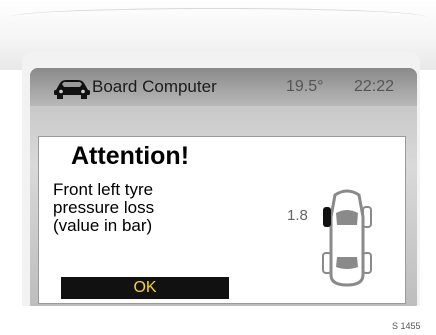  I want to click on display-title: Board Computer, so click(154, 86).